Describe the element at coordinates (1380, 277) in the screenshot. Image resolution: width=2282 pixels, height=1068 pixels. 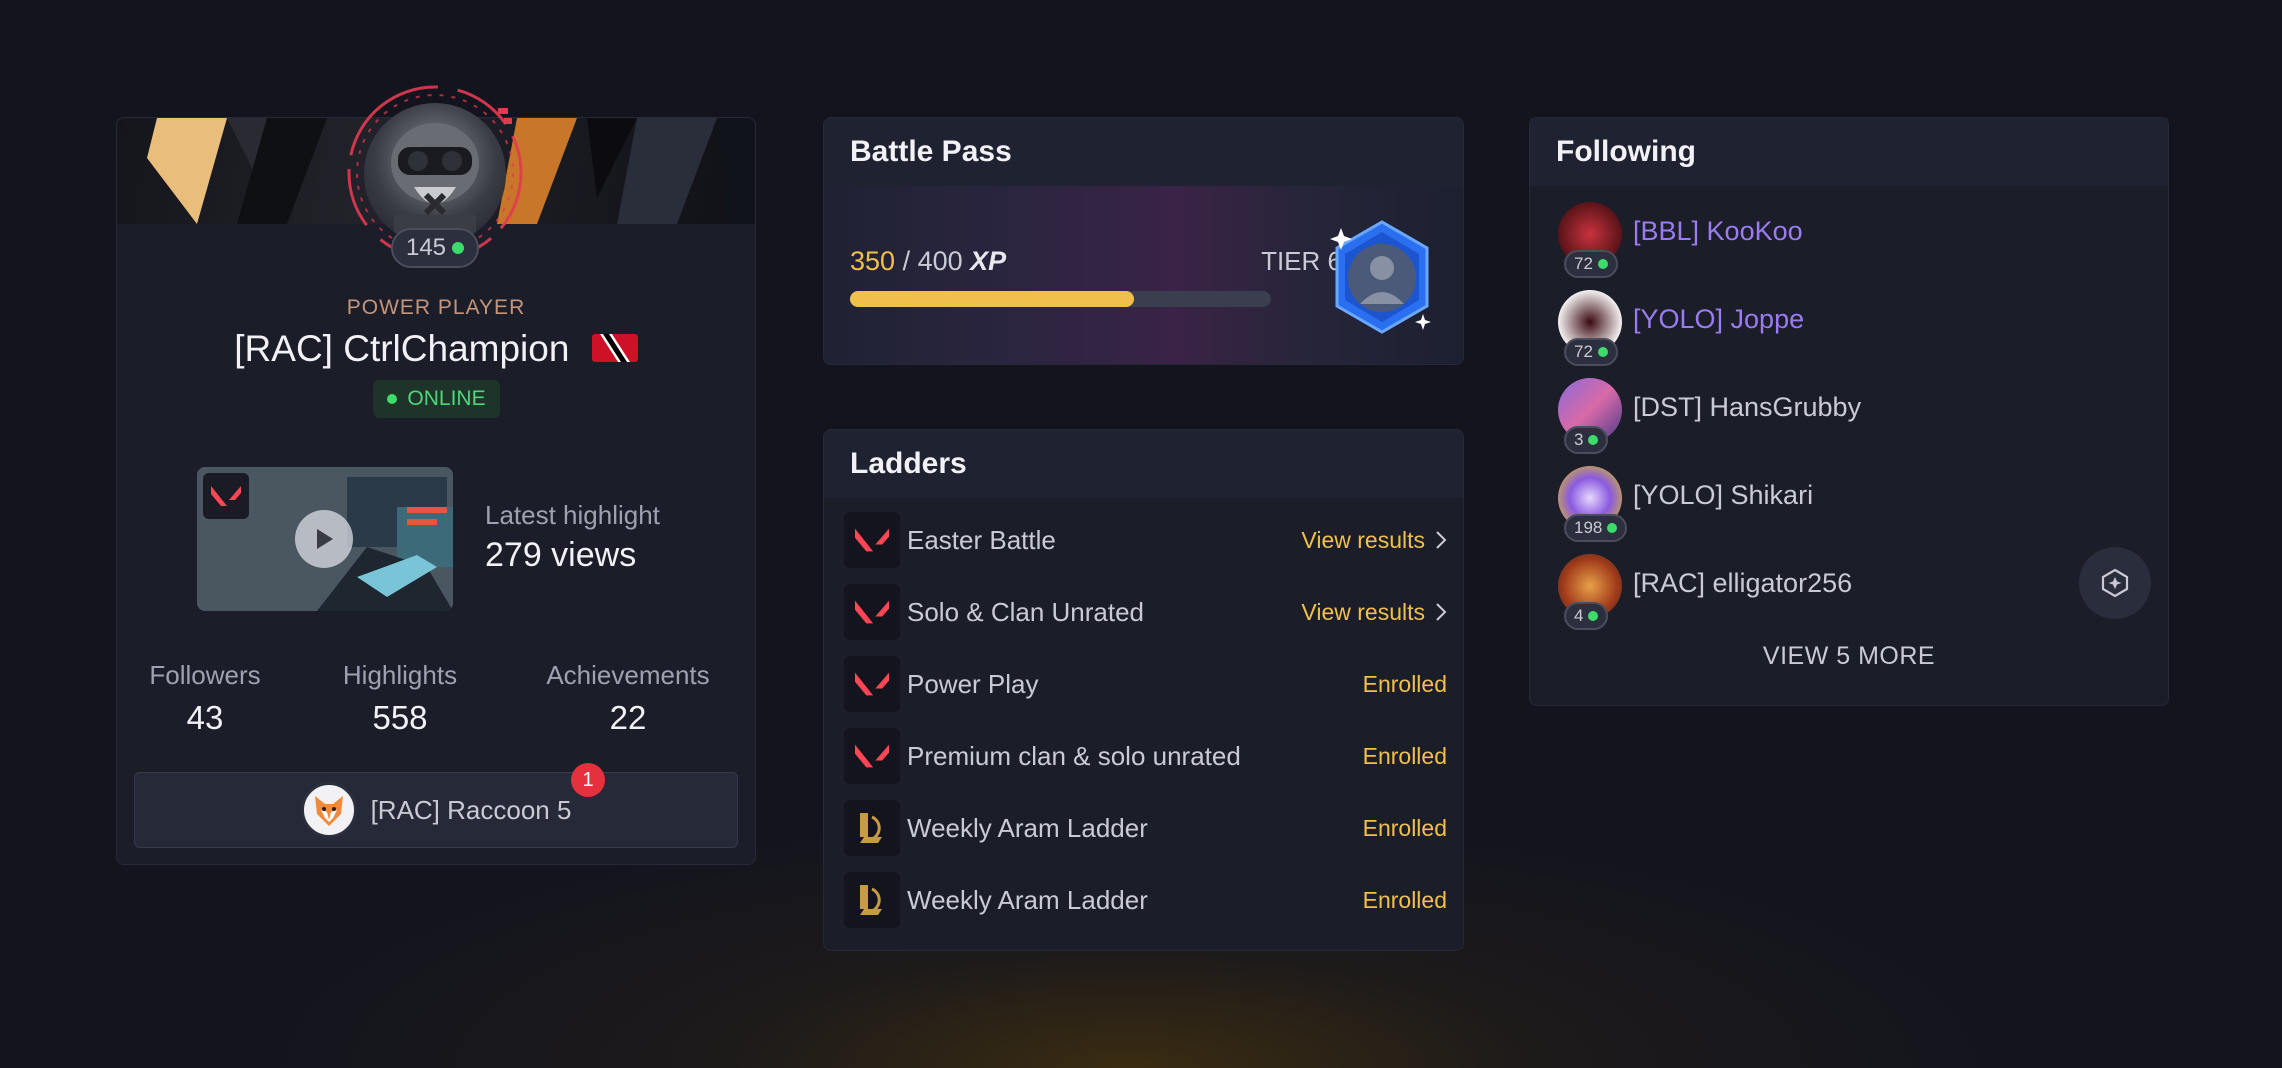
I see `tier-medal-icon` at that location.